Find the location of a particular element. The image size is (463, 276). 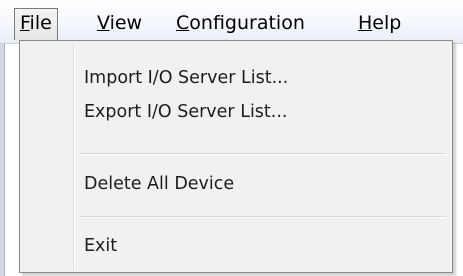

menu-help: Help is located at coordinates (379, 23).